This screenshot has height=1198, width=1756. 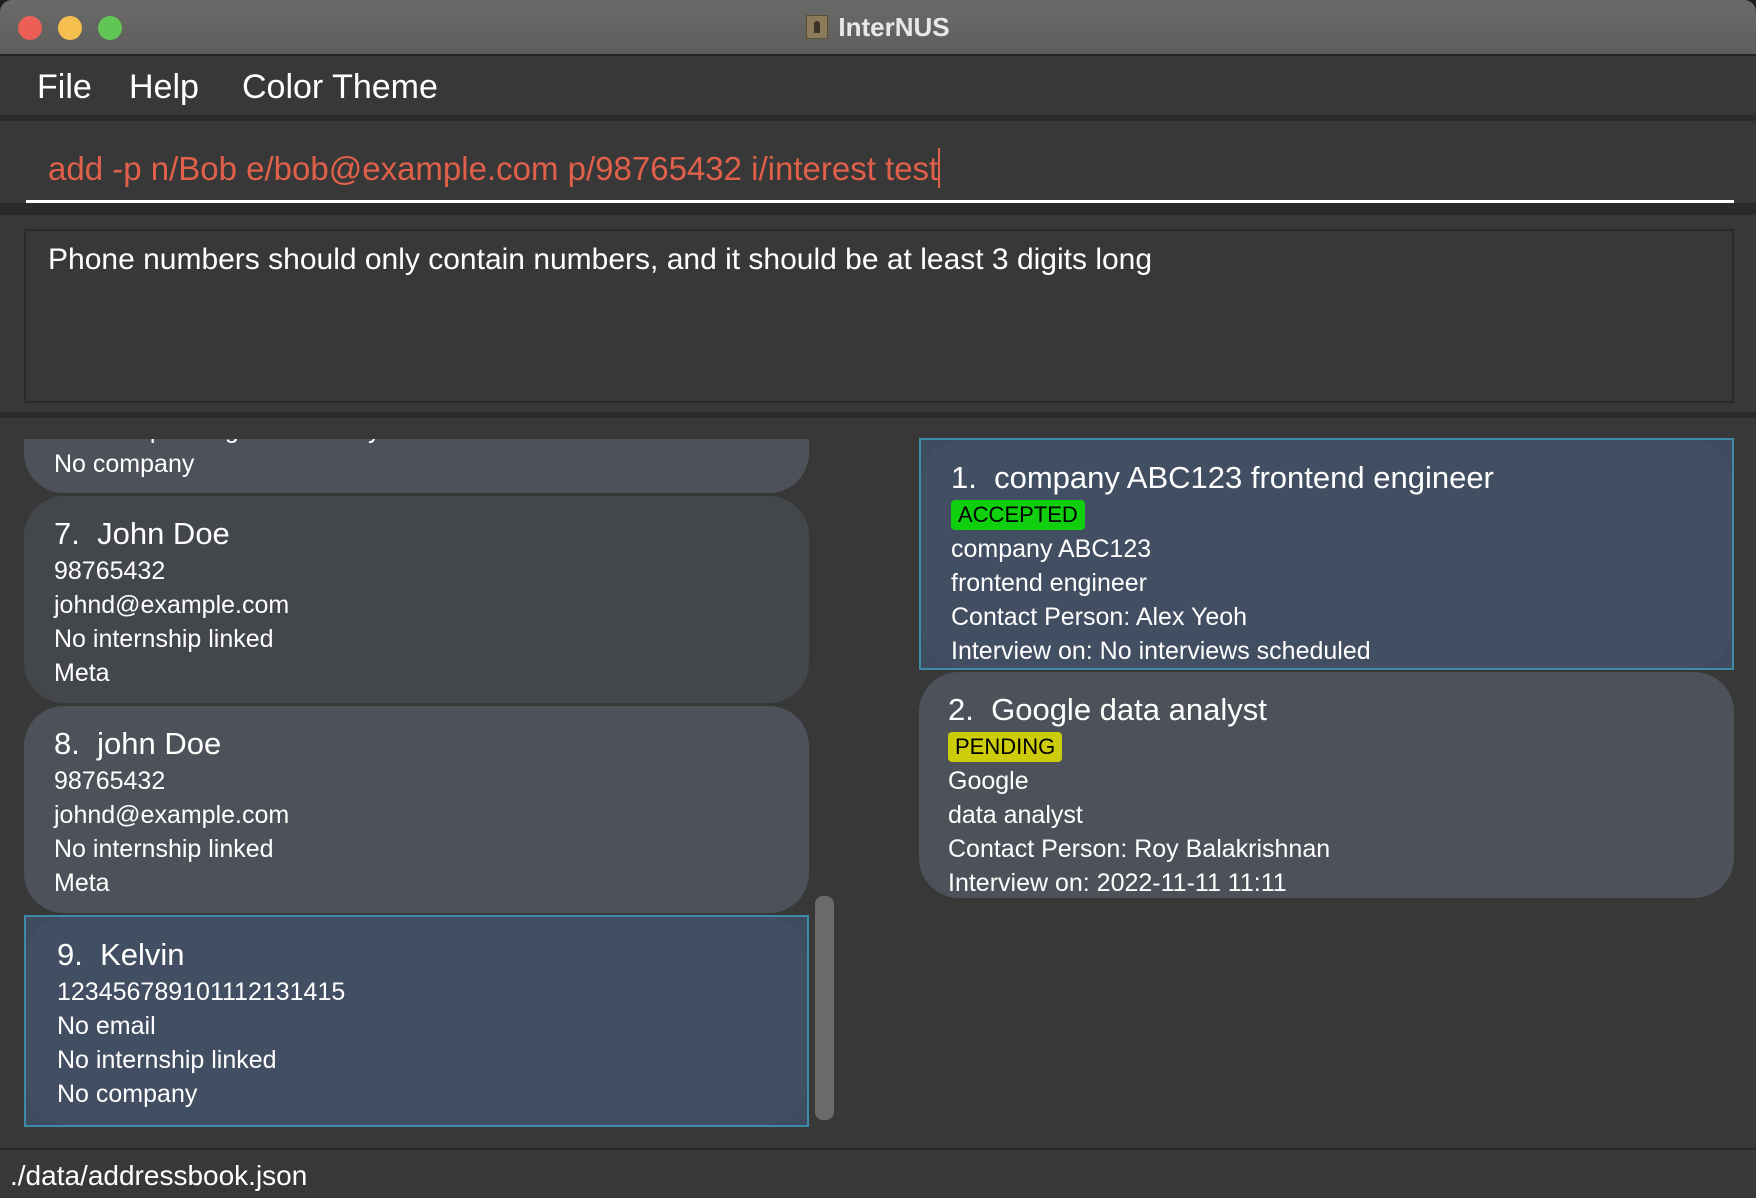 I want to click on person-phone: 123456789101112131415, so click(x=201, y=992).